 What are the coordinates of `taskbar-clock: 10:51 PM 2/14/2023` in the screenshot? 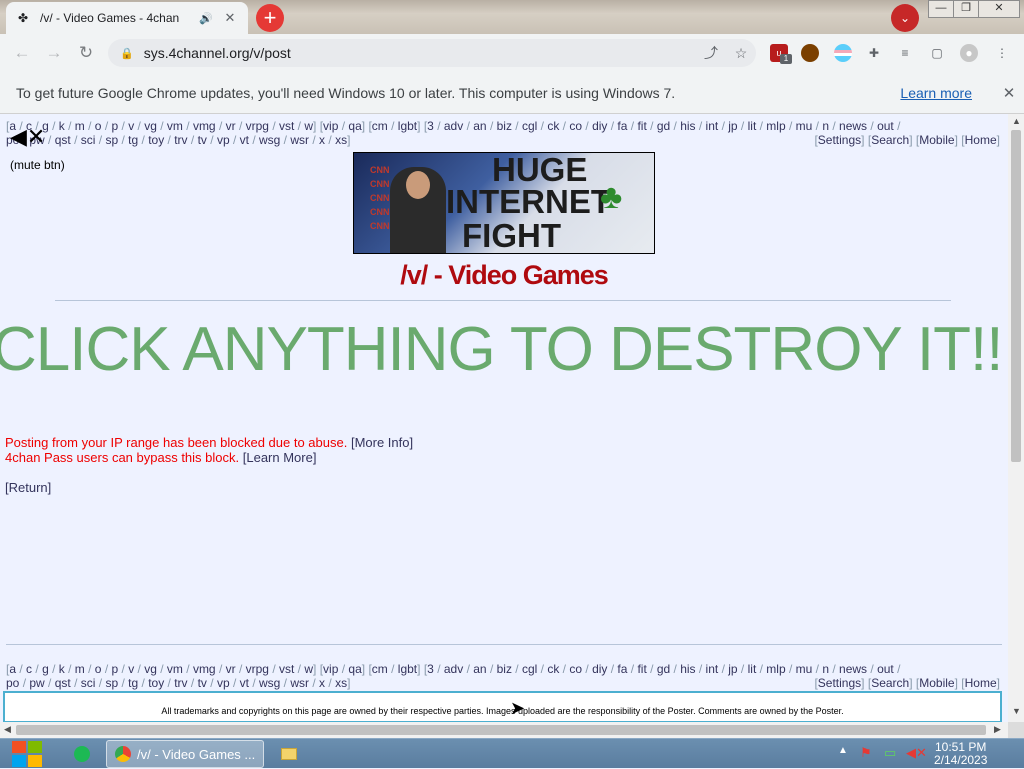 It's located at (960, 754).